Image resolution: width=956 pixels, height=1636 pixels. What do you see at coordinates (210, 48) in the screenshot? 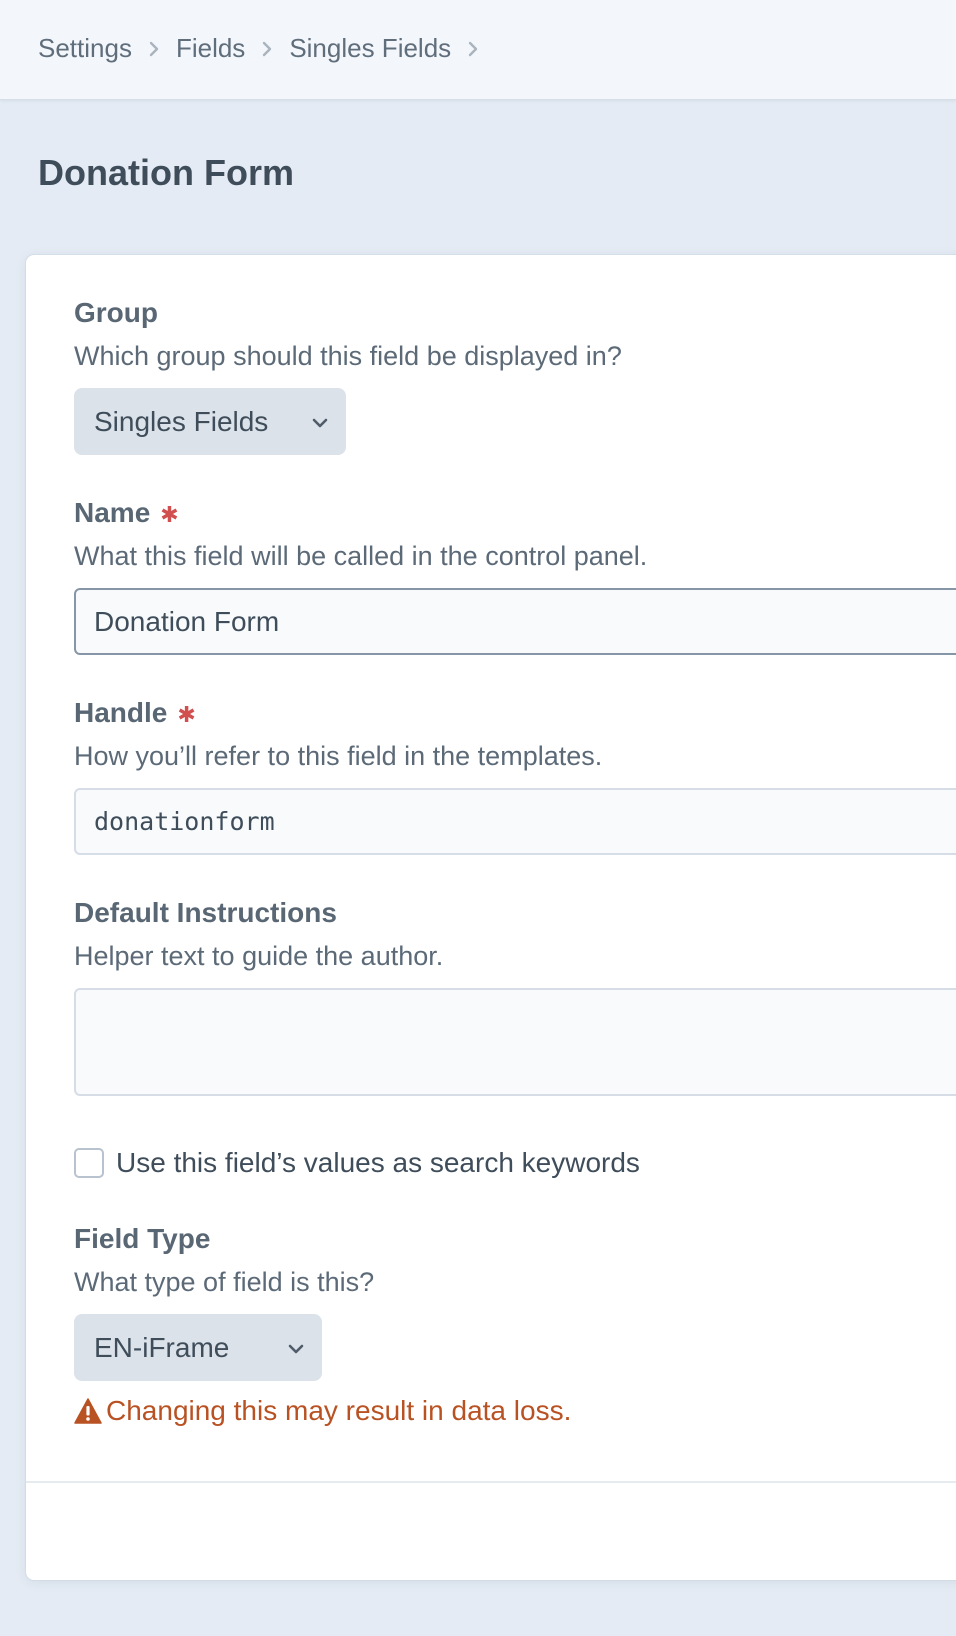
I see `breadcrumb-fields: Fields` at bounding box center [210, 48].